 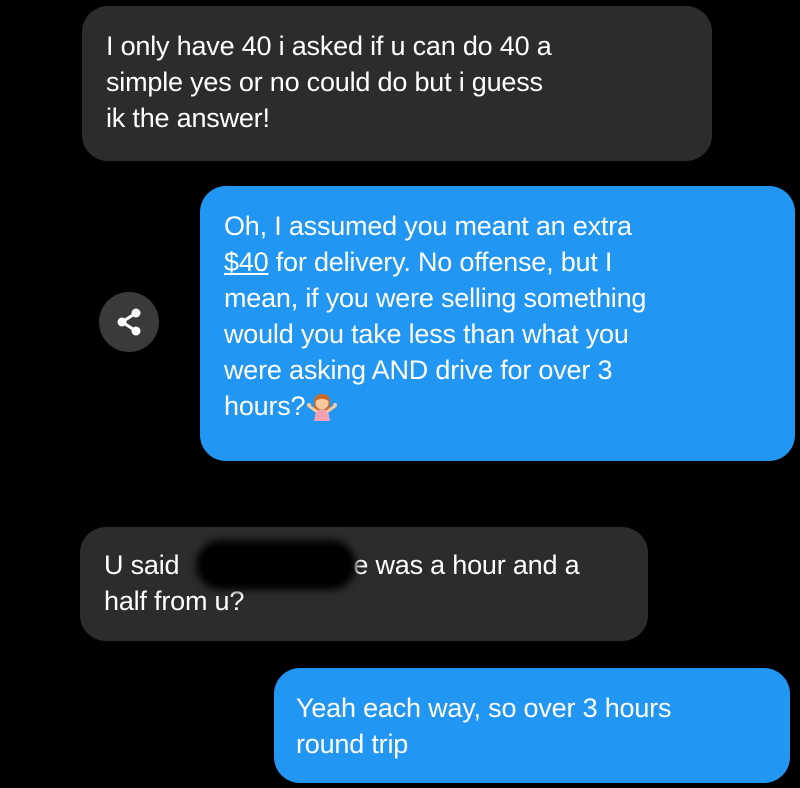 I want to click on message-text-line: $40 for delivery. No offense, but I, so click(x=497, y=262).